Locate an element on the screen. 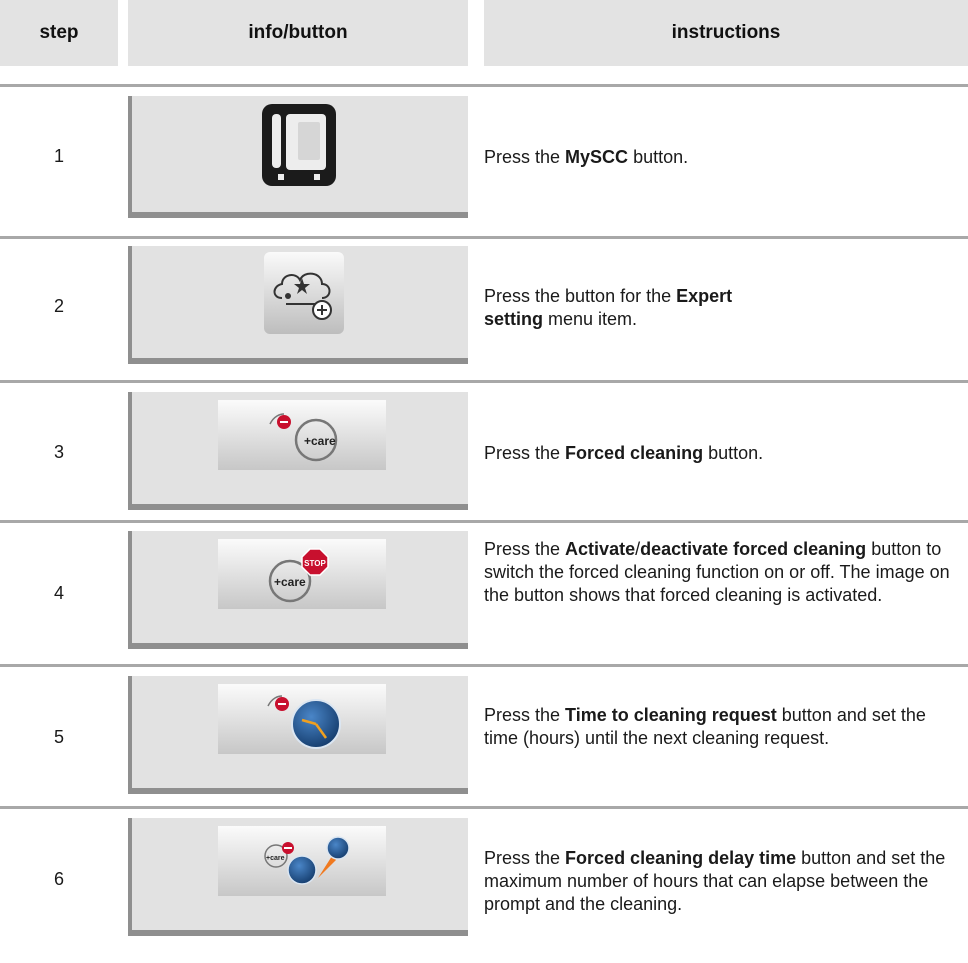 The width and height of the screenshot is (968, 963). step-number: 5 is located at coordinates (58, 737).